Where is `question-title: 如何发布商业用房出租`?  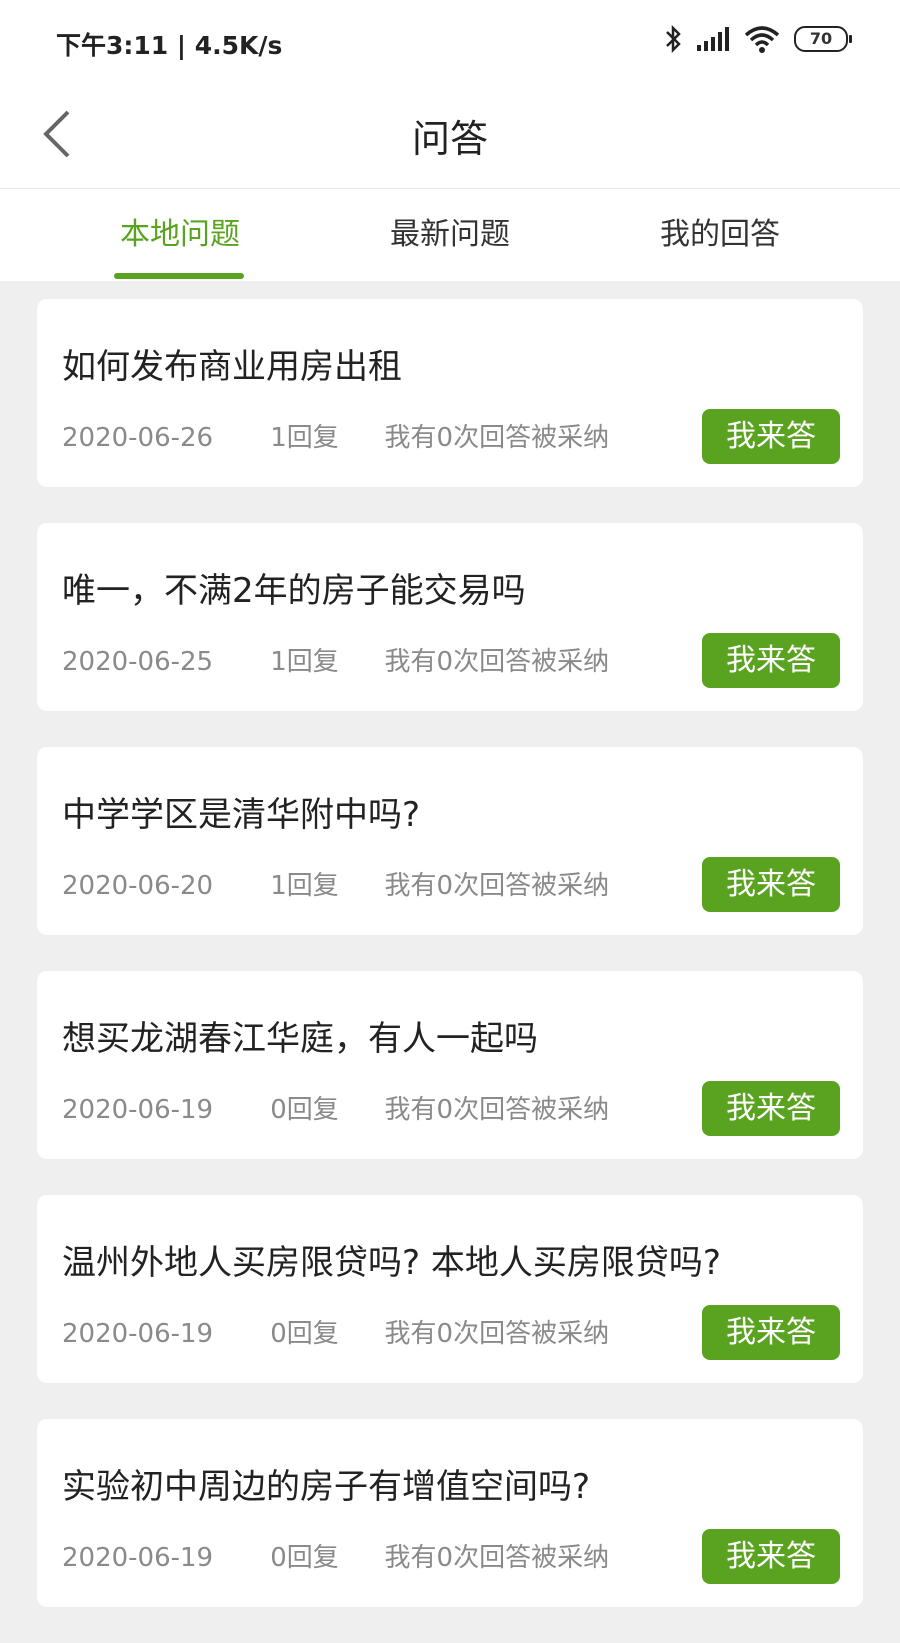 question-title: 如何发布商业用房出租 is located at coordinates (232, 367).